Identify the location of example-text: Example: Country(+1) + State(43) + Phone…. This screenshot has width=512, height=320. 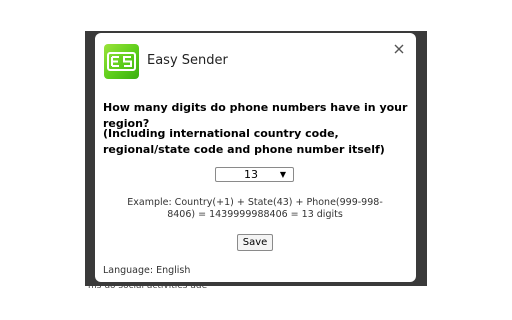
(255, 208).